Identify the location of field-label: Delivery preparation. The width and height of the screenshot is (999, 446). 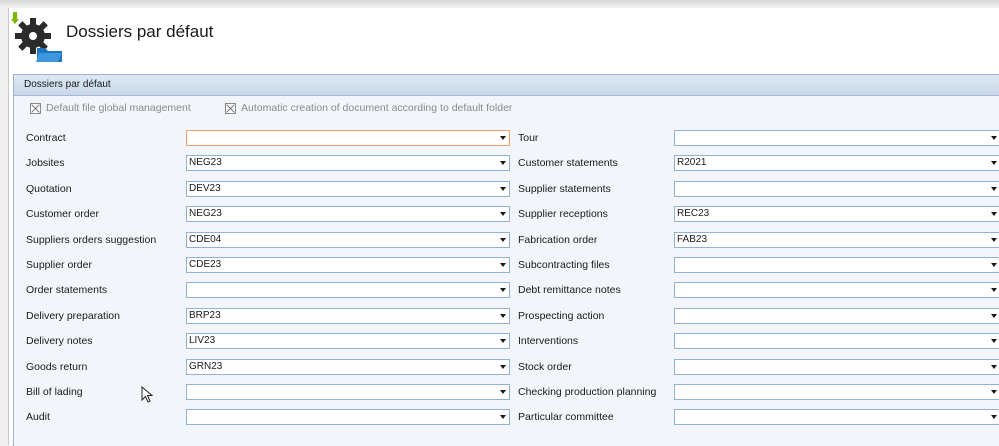
(73, 315).